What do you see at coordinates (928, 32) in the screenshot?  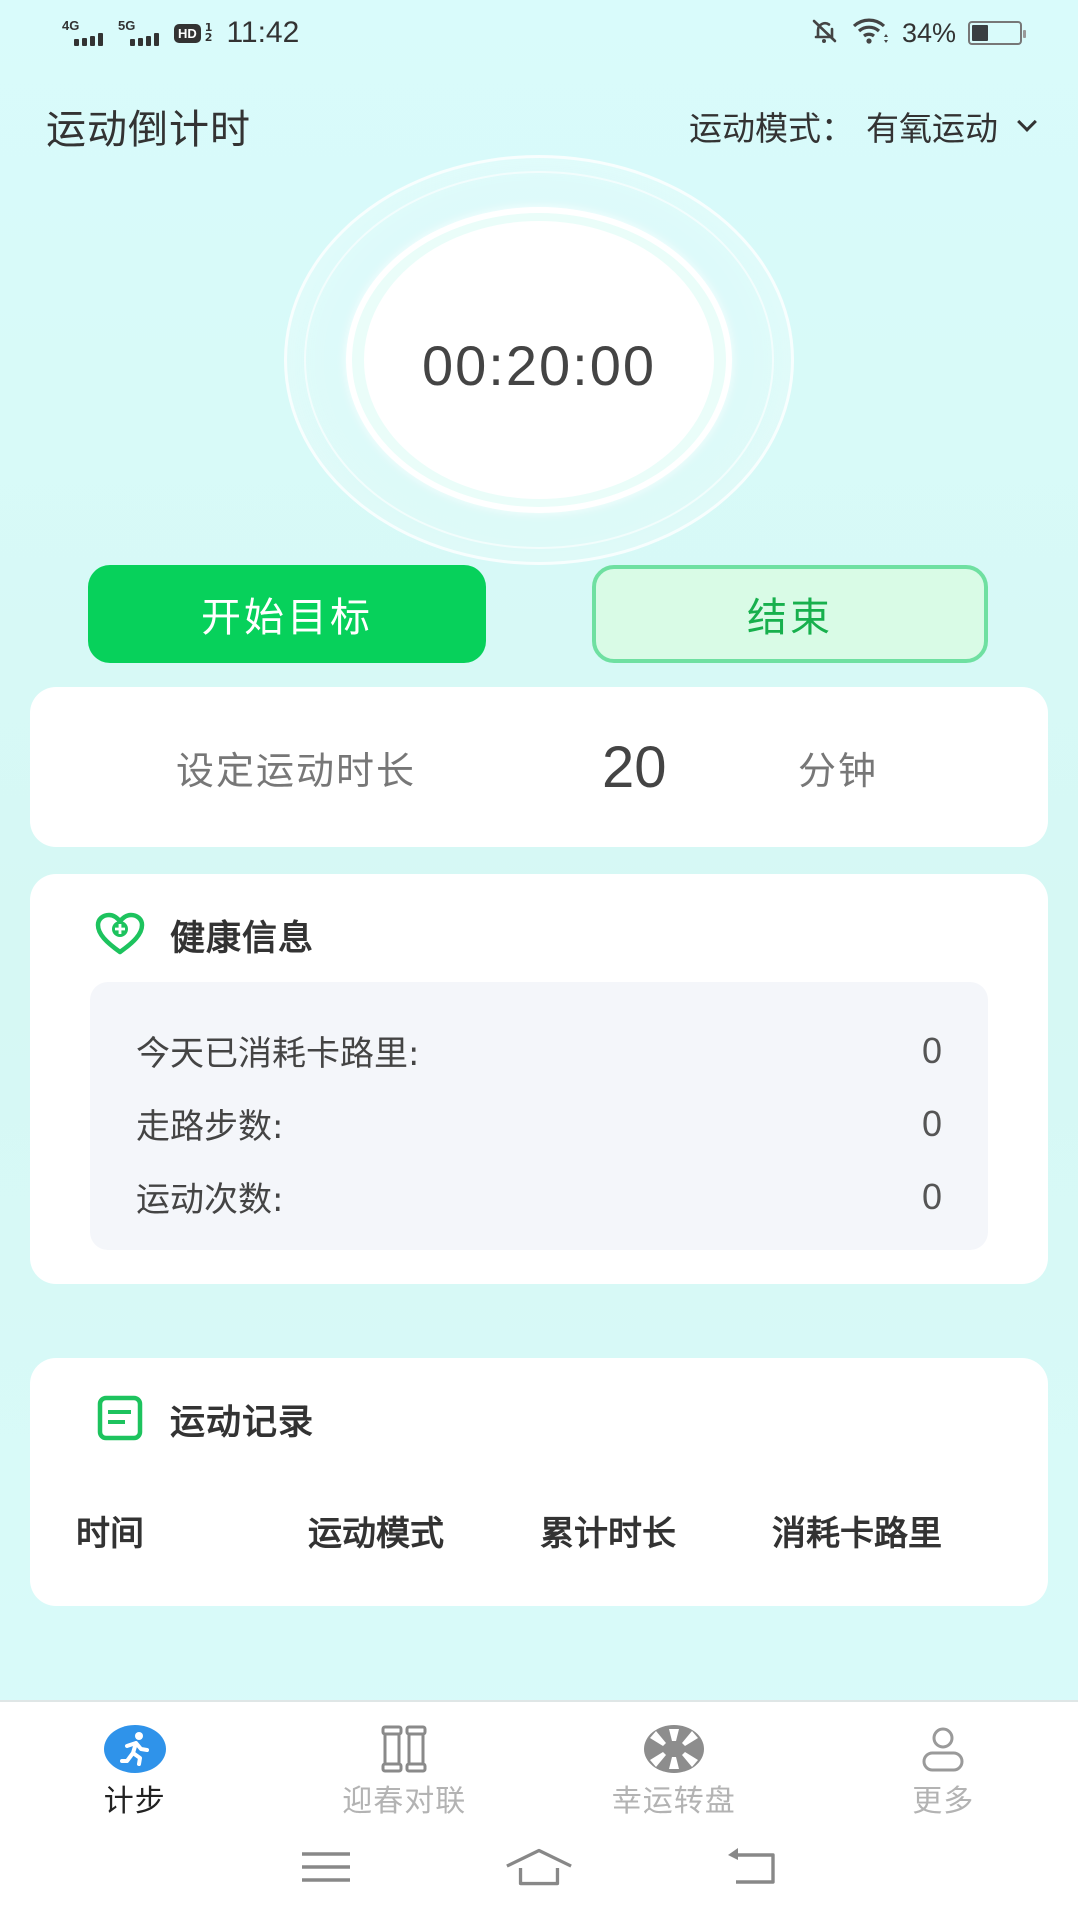 I see `battery-percent: 34%` at bounding box center [928, 32].